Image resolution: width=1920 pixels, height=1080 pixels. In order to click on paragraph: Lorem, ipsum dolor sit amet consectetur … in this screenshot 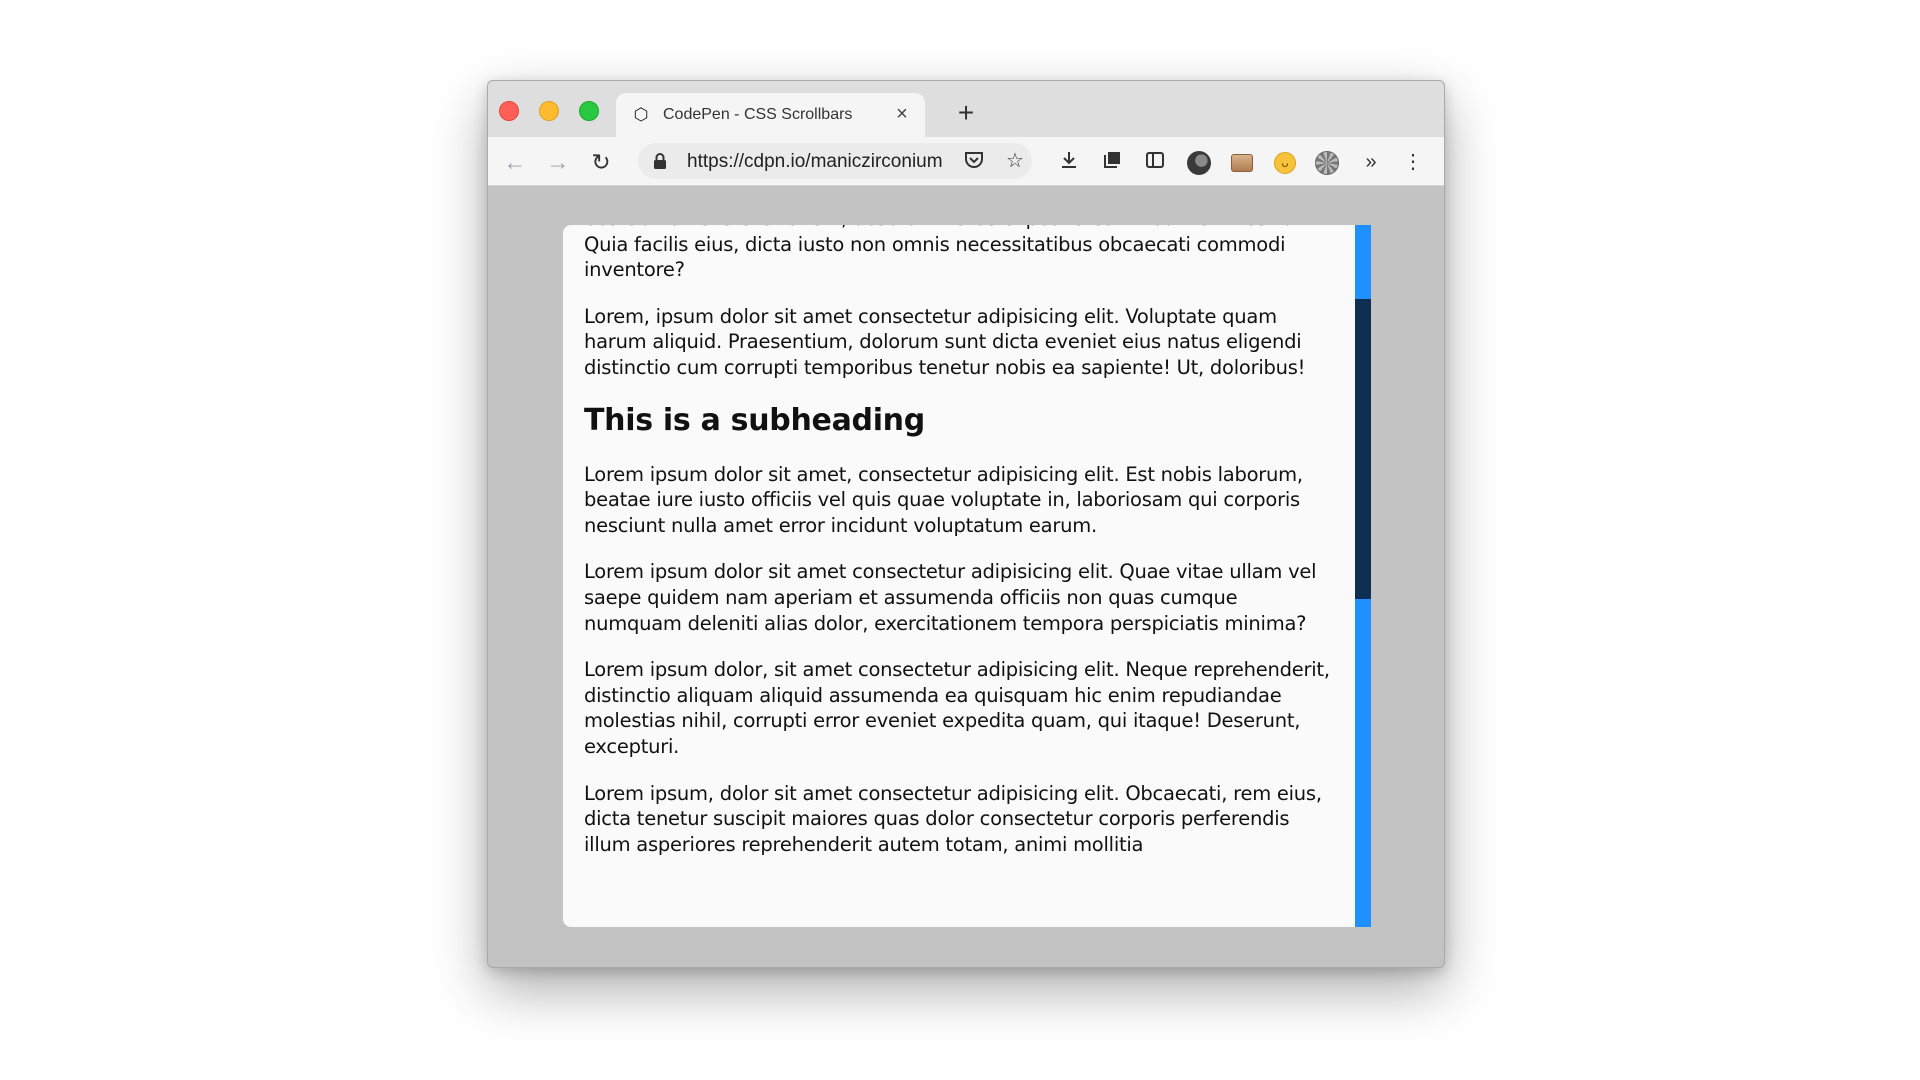, I will do `click(945, 341)`.